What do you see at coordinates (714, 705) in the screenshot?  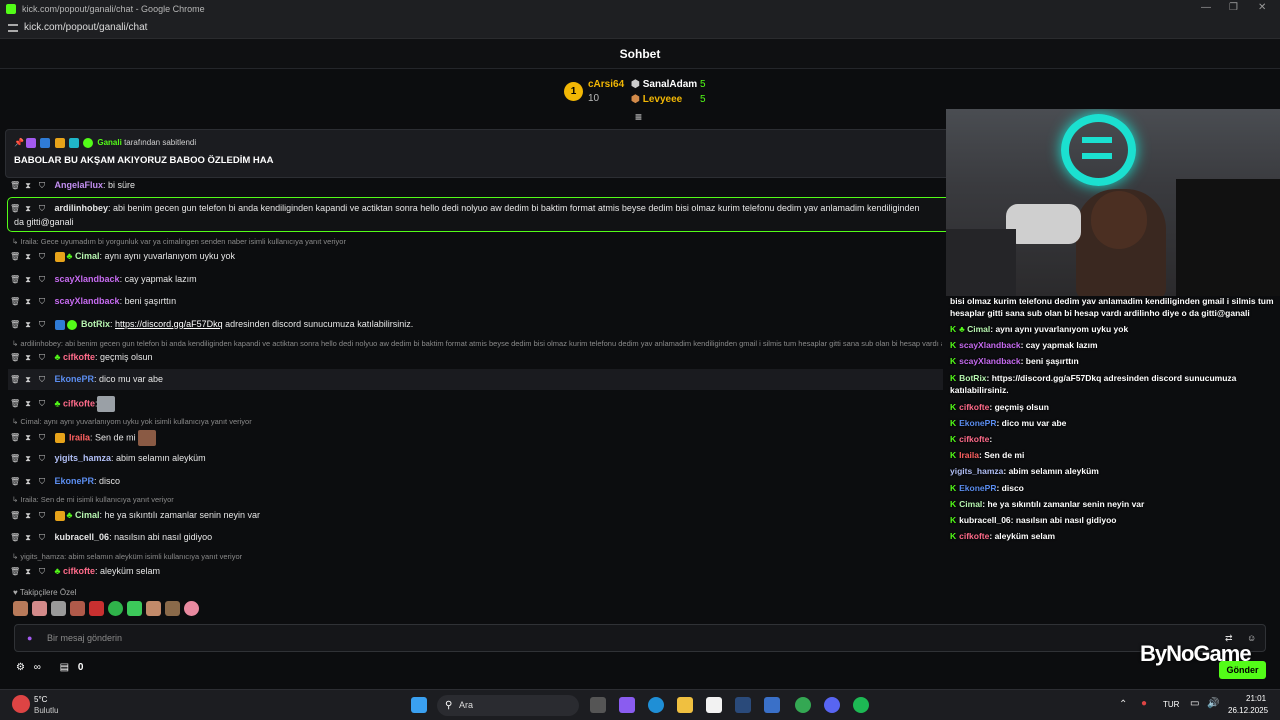 I see `store-icon` at bounding box center [714, 705].